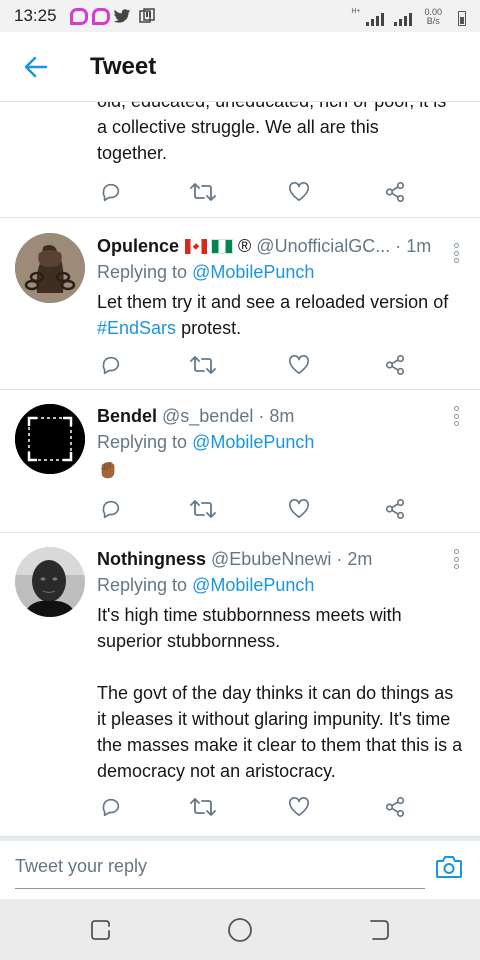 The width and height of the screenshot is (480, 960). What do you see at coordinates (123, 66) in the screenshot?
I see `page-title: Tweet` at bounding box center [123, 66].